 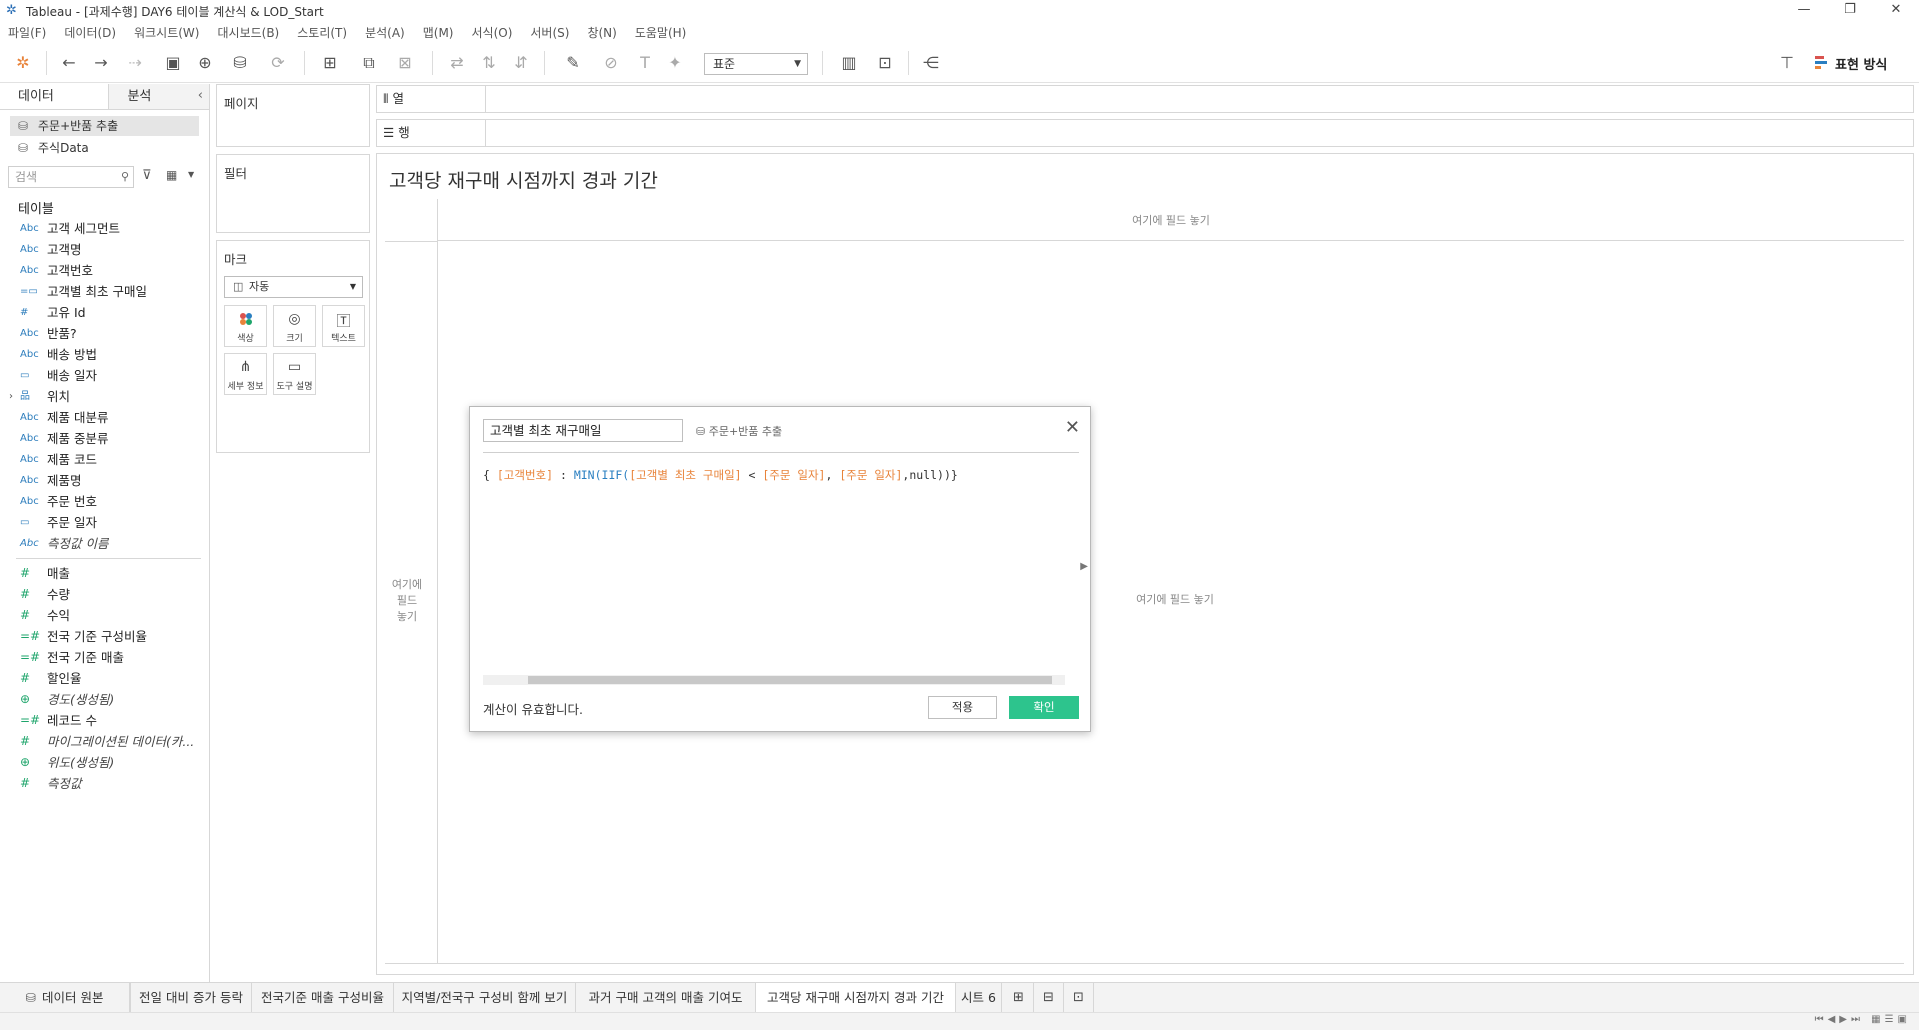 I want to click on measure-field: # 측정값, so click(x=104, y=783).